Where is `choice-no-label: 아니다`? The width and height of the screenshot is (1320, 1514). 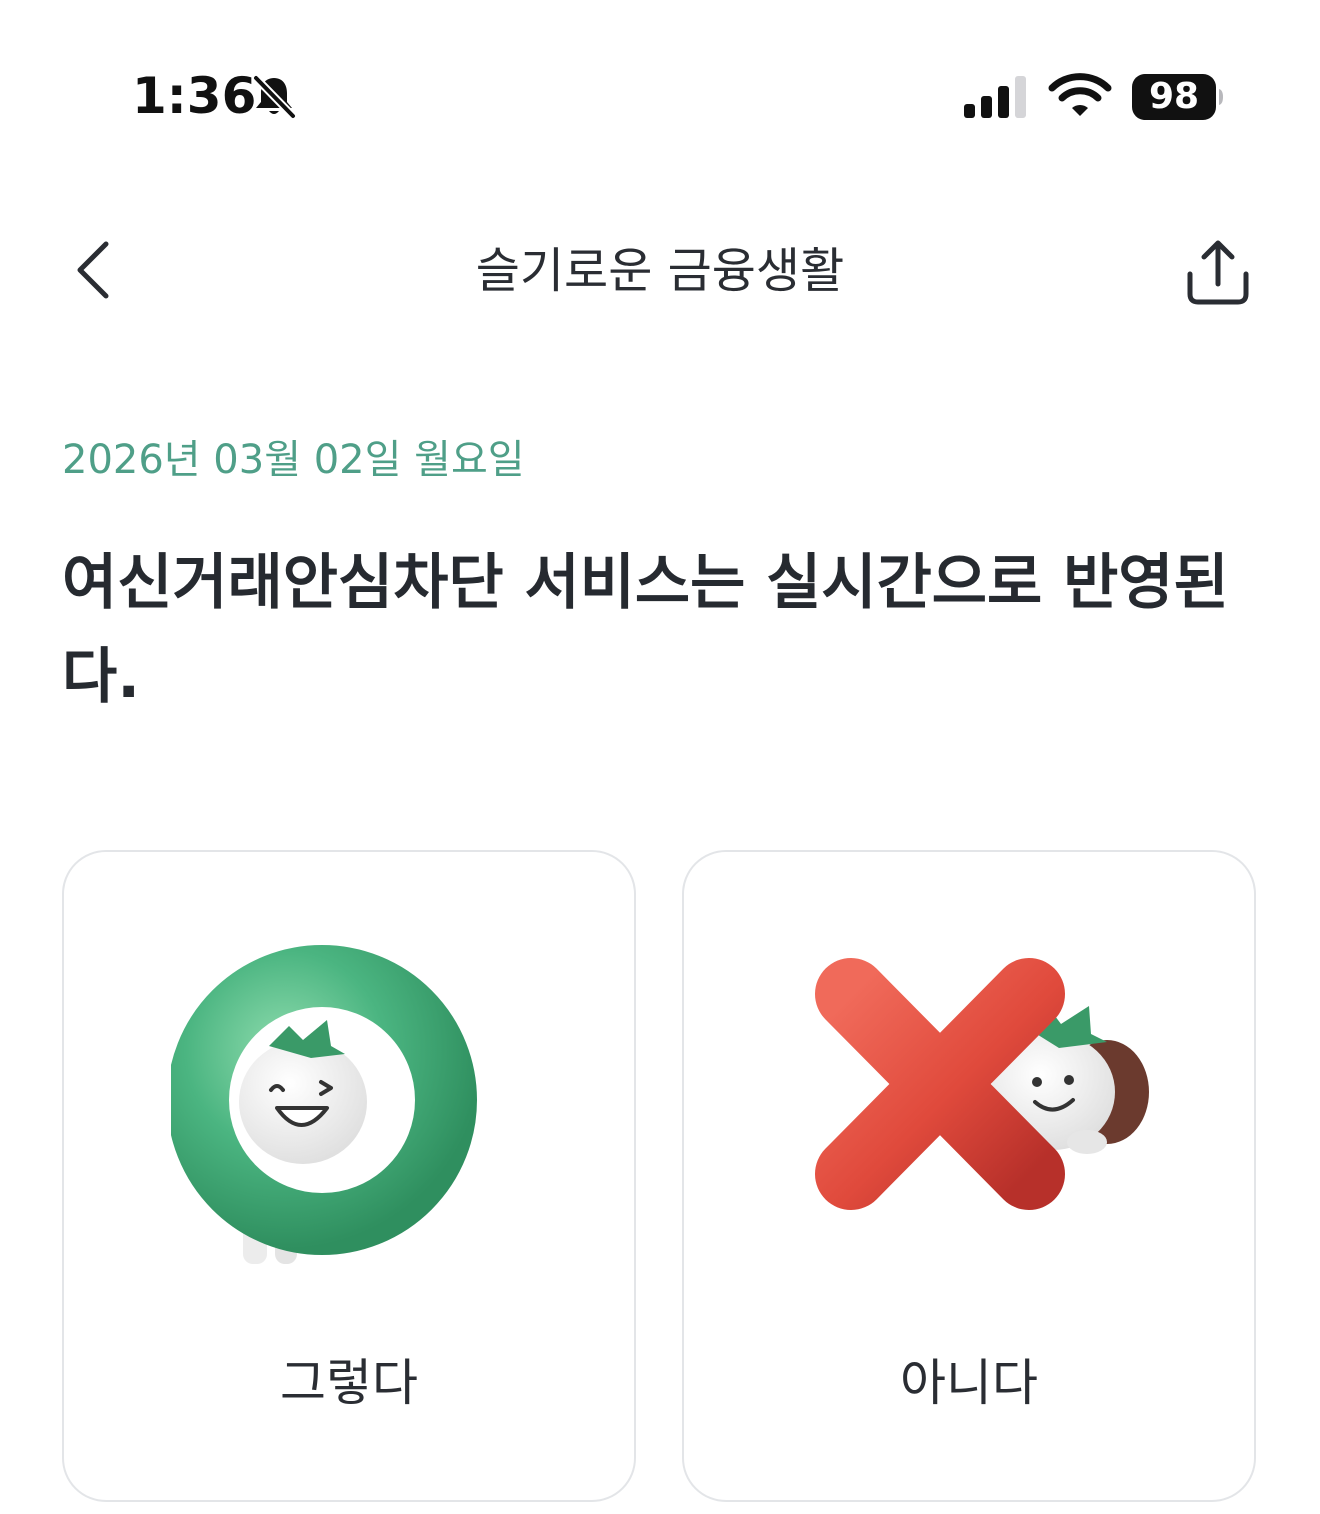
choice-no-label: 아니다 is located at coordinates (969, 1383).